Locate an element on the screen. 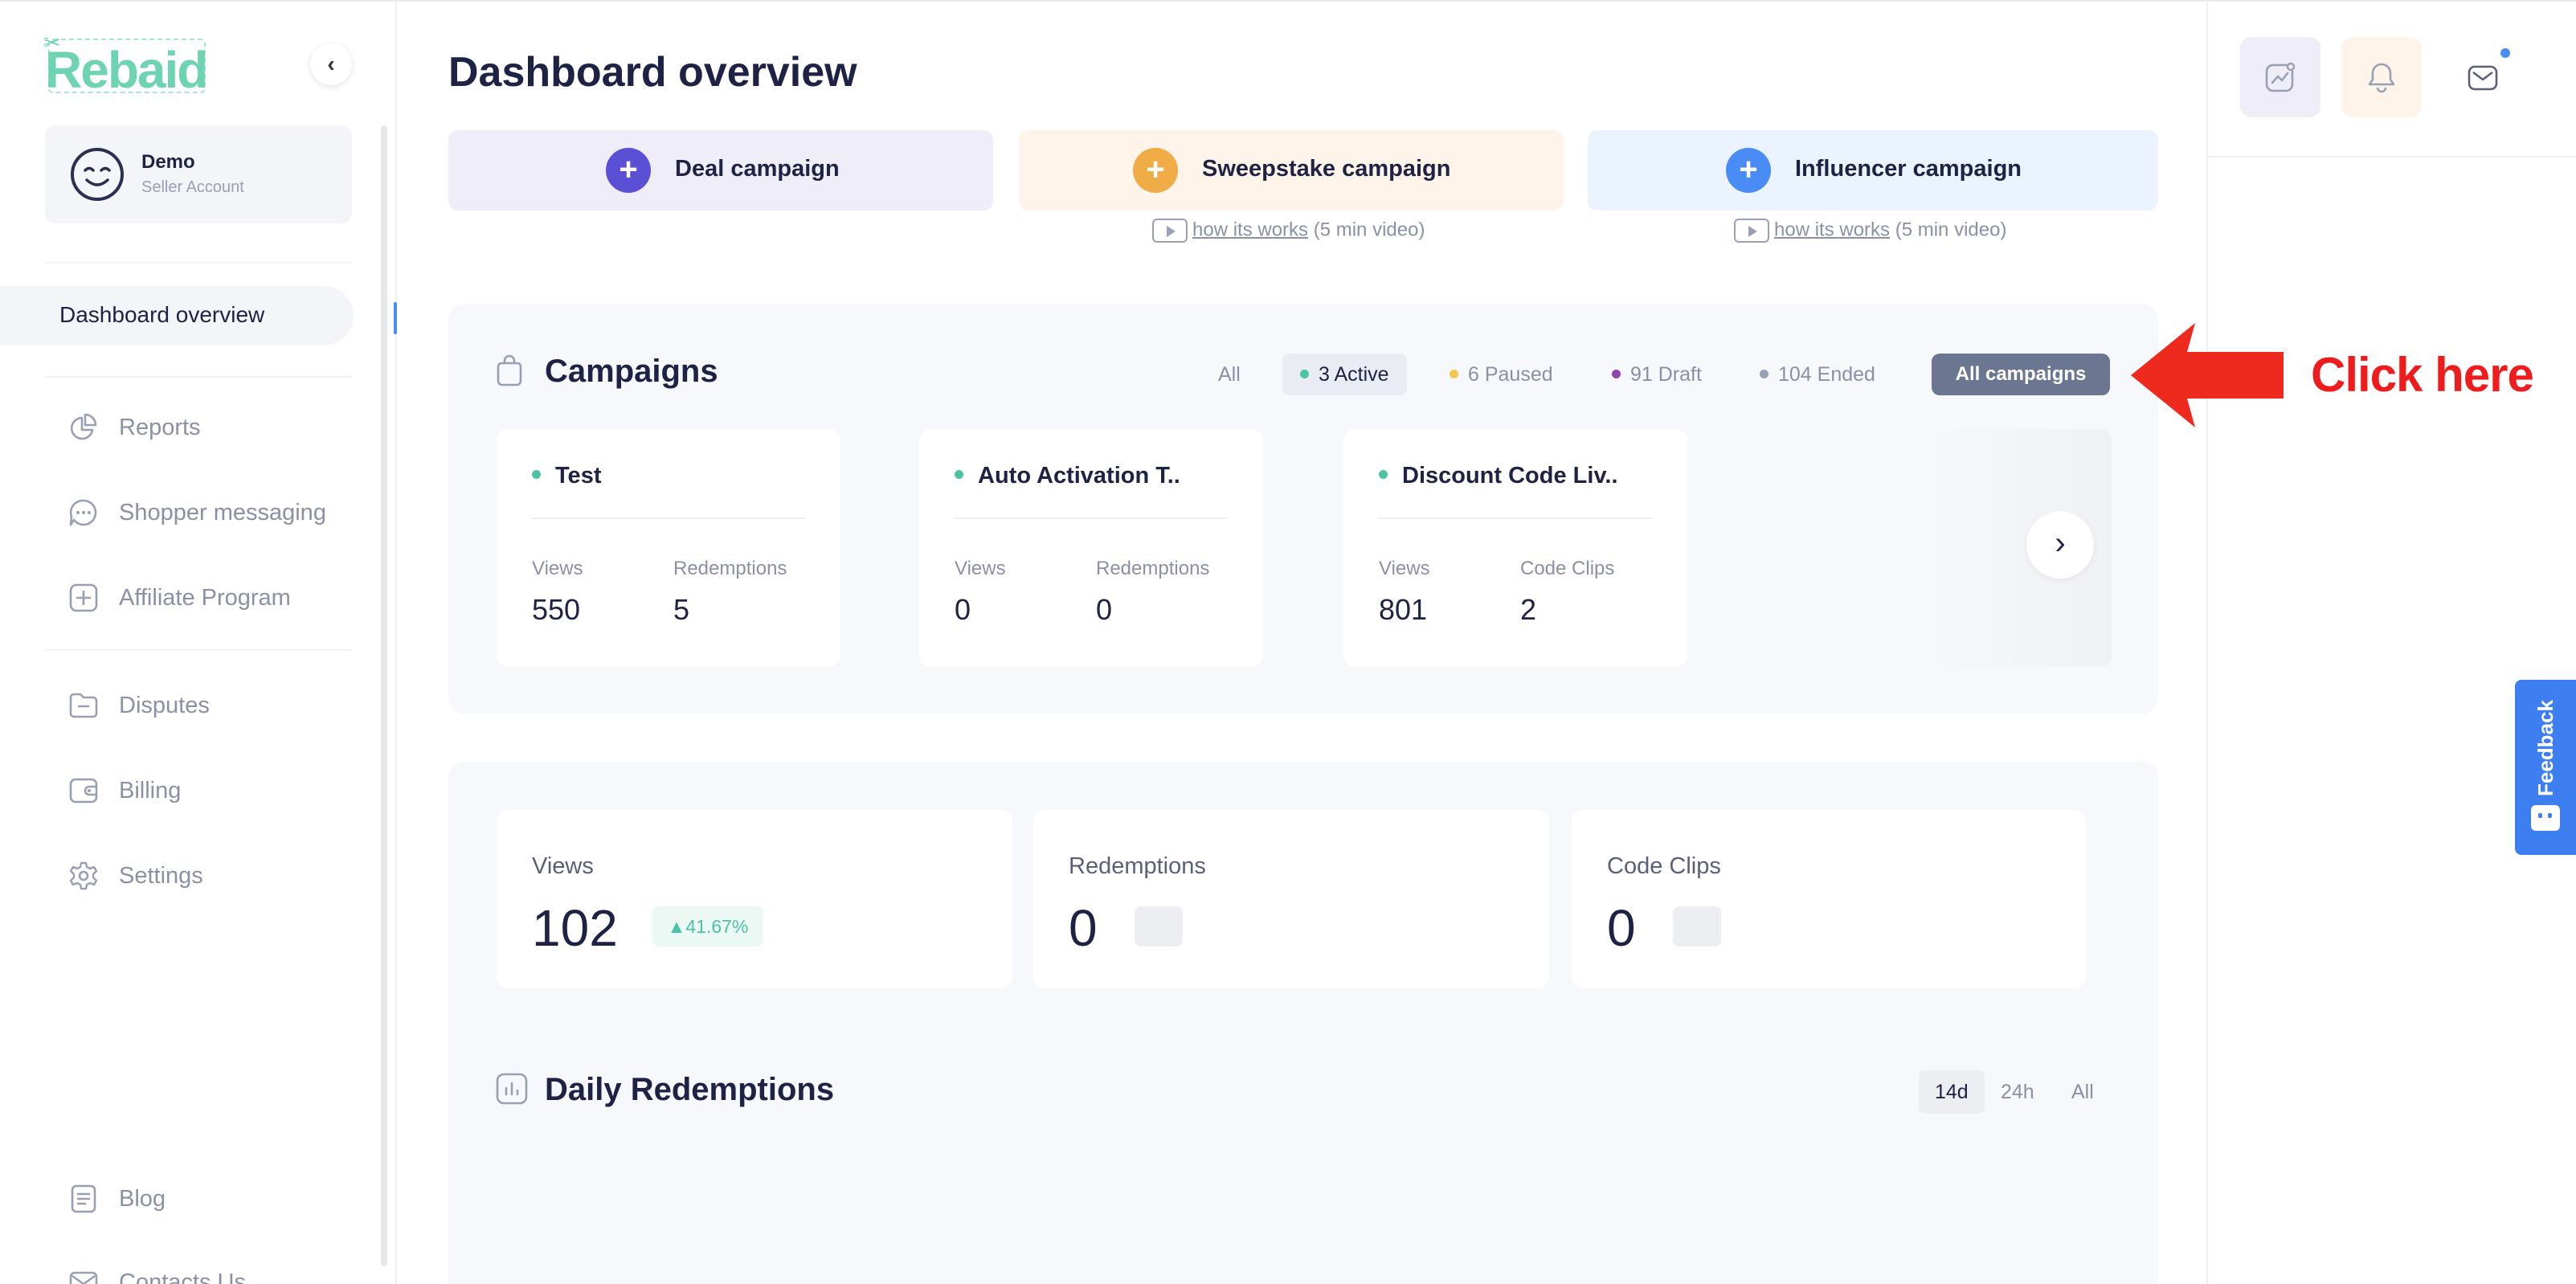 The width and height of the screenshot is (2576, 1284). range-14d: 14d is located at coordinates (1952, 1092).